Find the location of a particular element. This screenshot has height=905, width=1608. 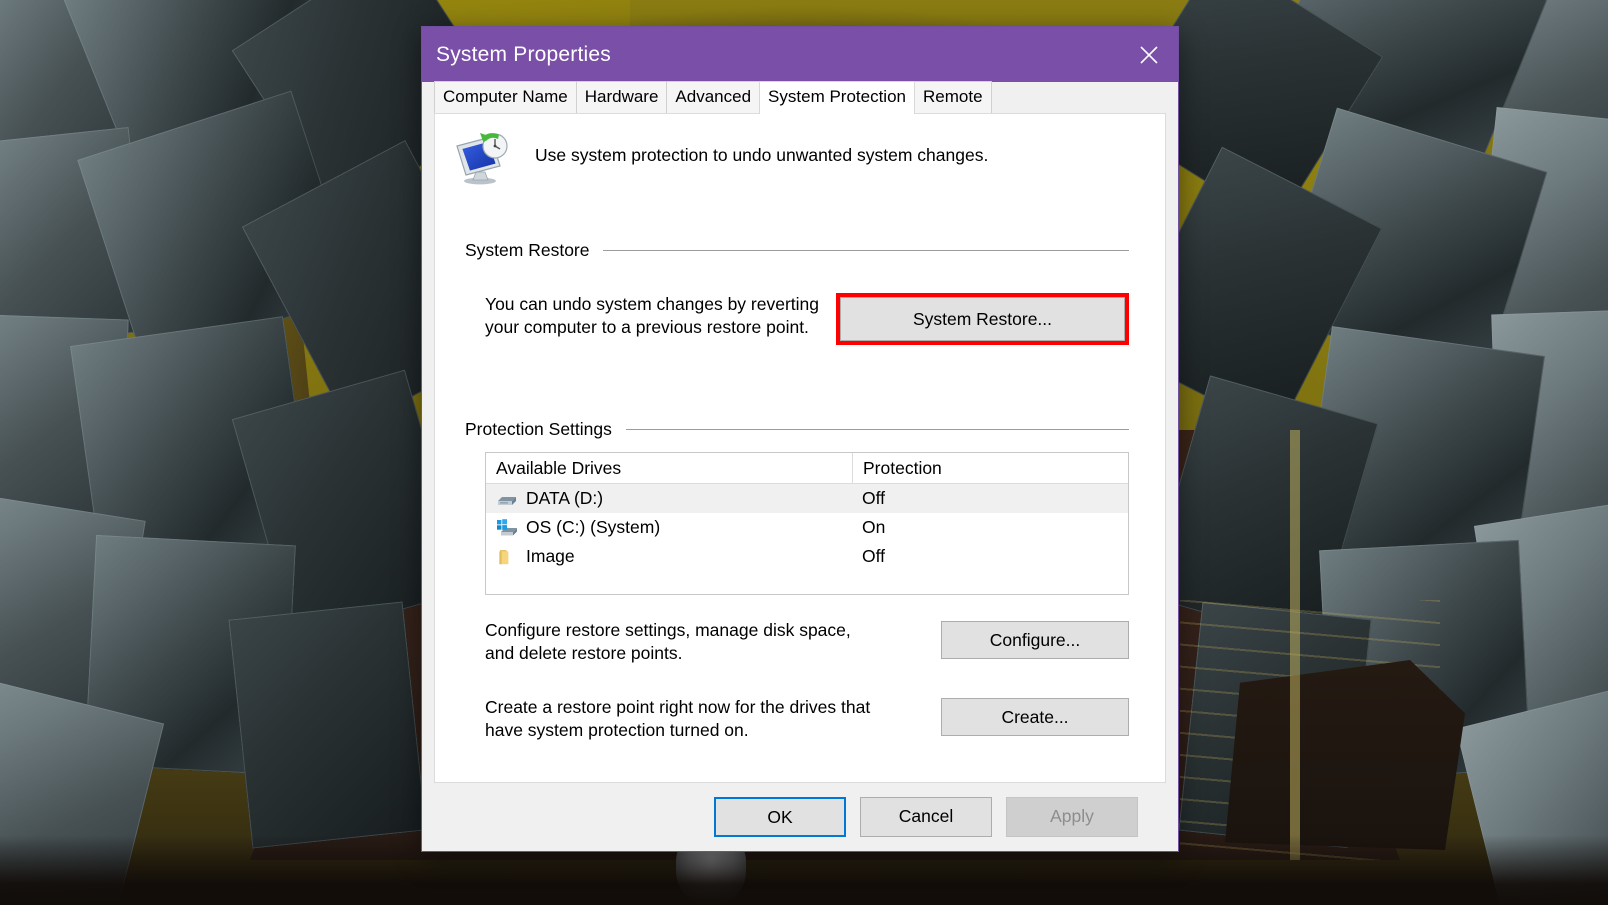

window-title: System Properties is located at coordinates (523, 54).